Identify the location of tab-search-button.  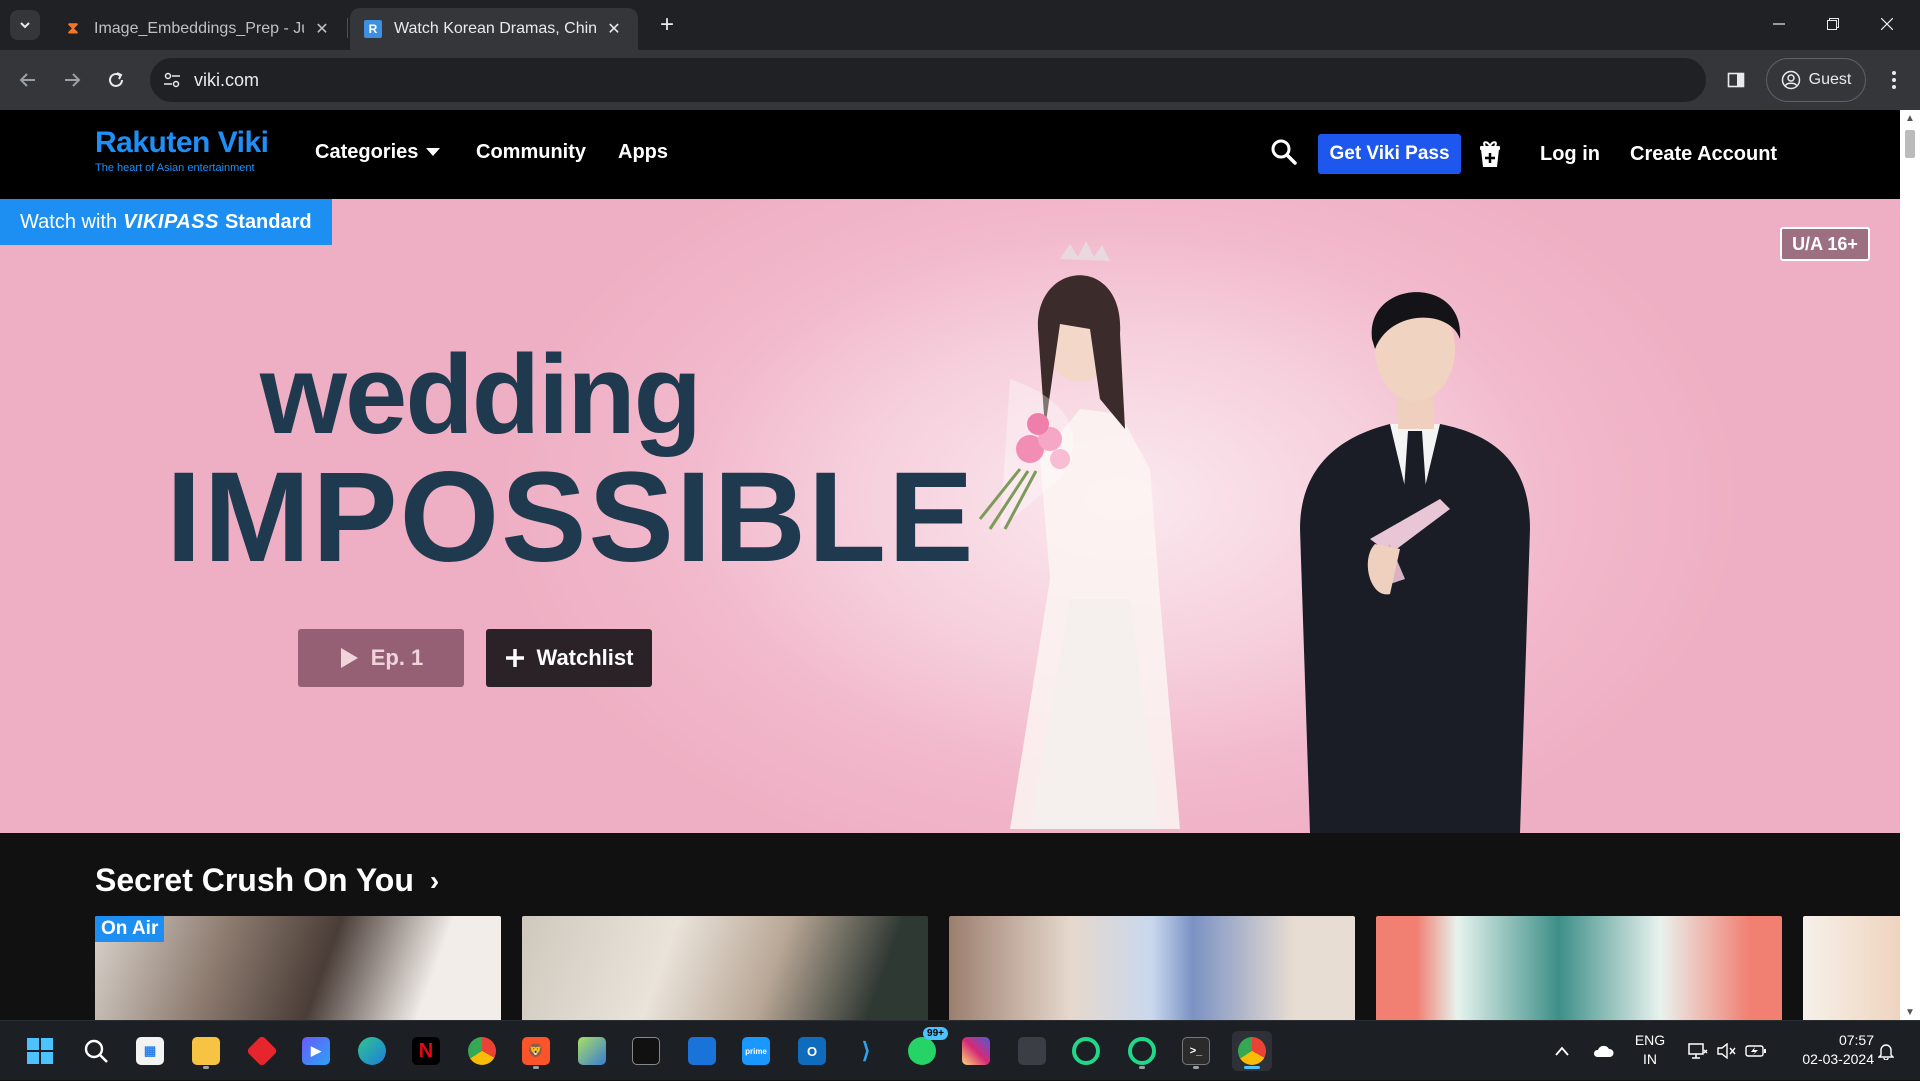
(25, 25).